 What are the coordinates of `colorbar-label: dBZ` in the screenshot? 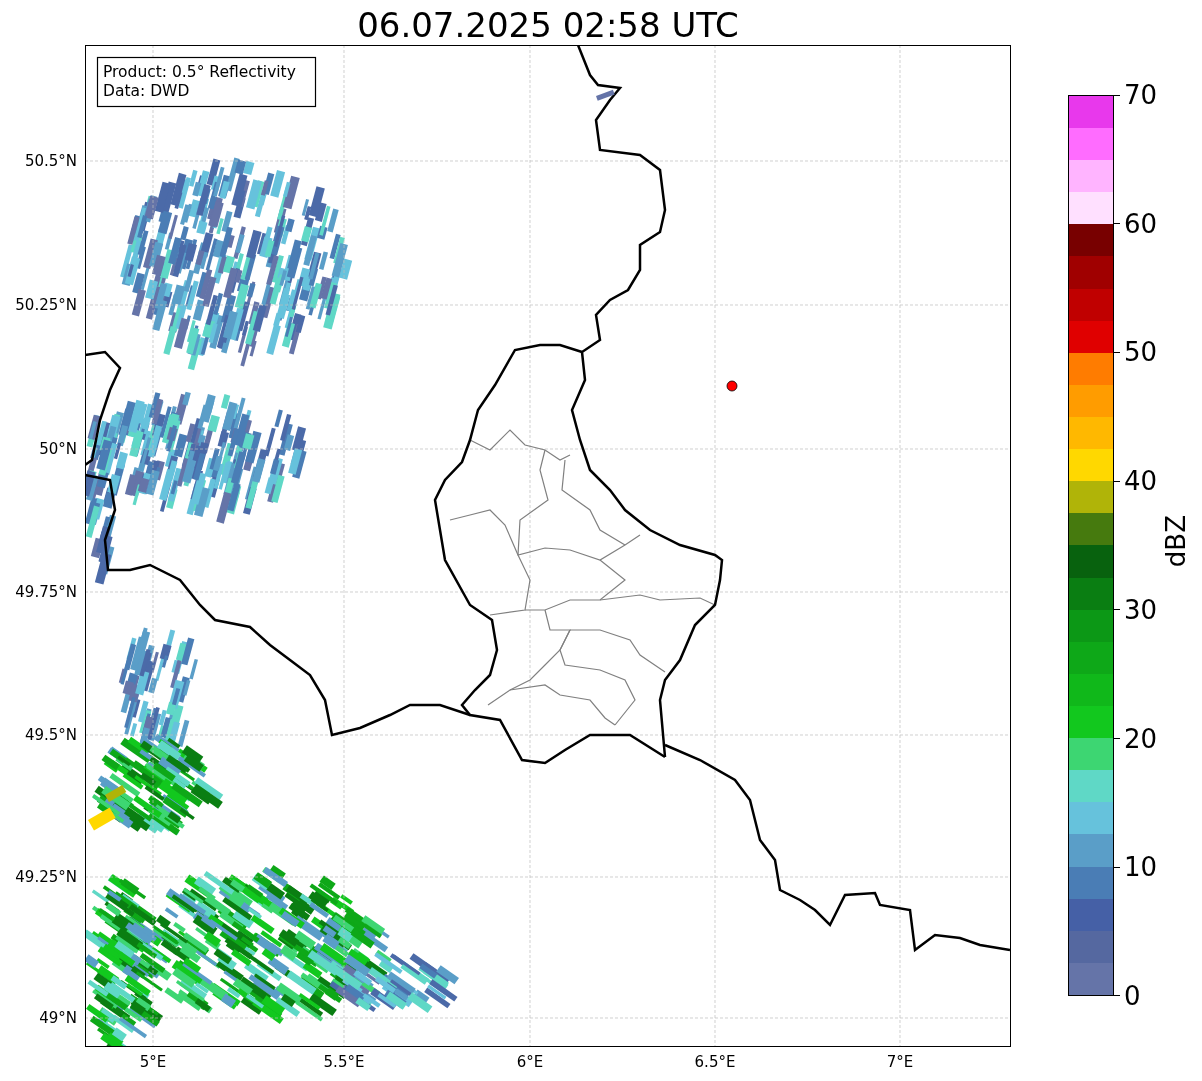 It's located at (1176, 541).